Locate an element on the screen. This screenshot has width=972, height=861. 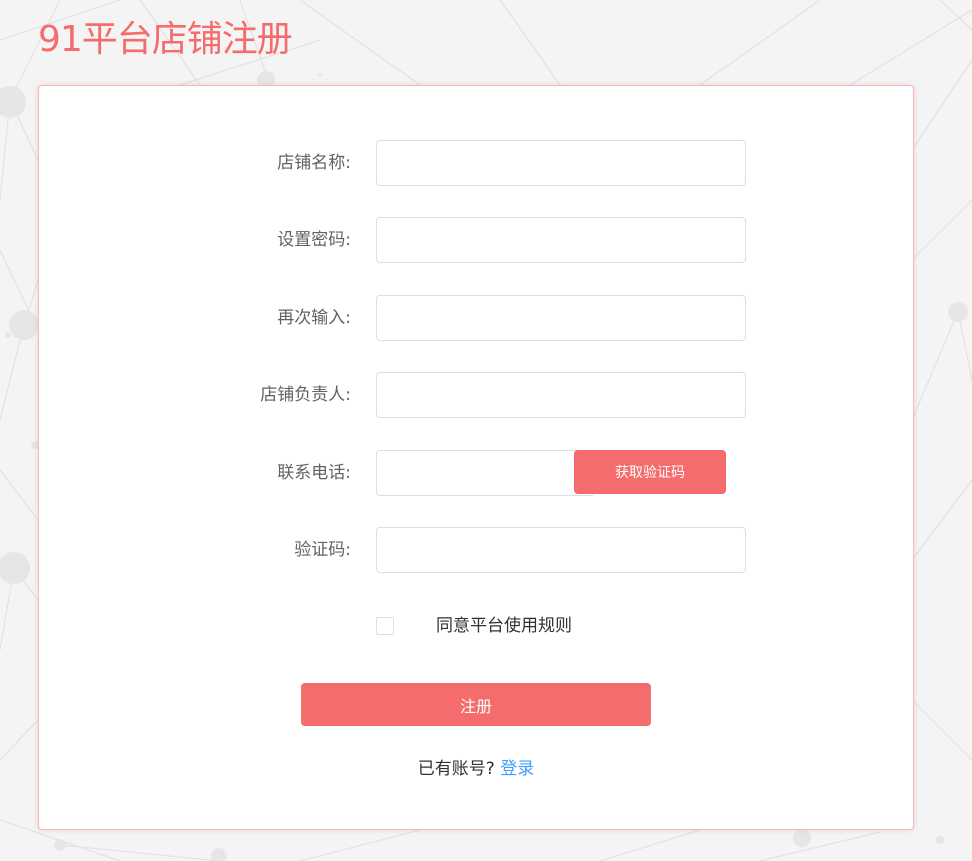
form-row-owner: 店铺负责人: is located at coordinates (476, 395).